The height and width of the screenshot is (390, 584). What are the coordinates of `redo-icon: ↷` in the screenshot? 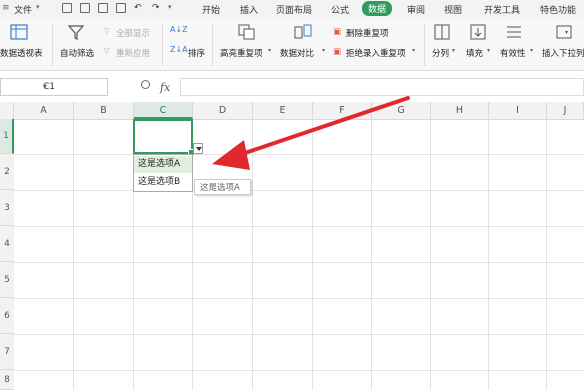 It's located at (156, 8).